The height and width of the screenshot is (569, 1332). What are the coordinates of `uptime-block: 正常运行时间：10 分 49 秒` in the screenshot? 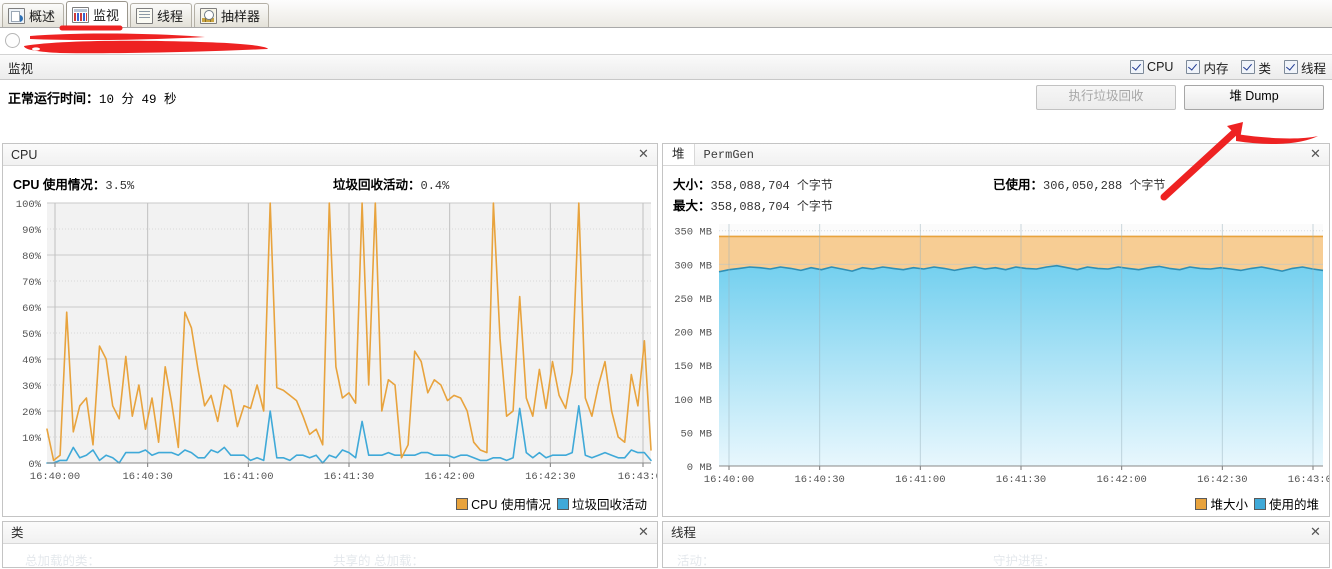 It's located at (92, 97).